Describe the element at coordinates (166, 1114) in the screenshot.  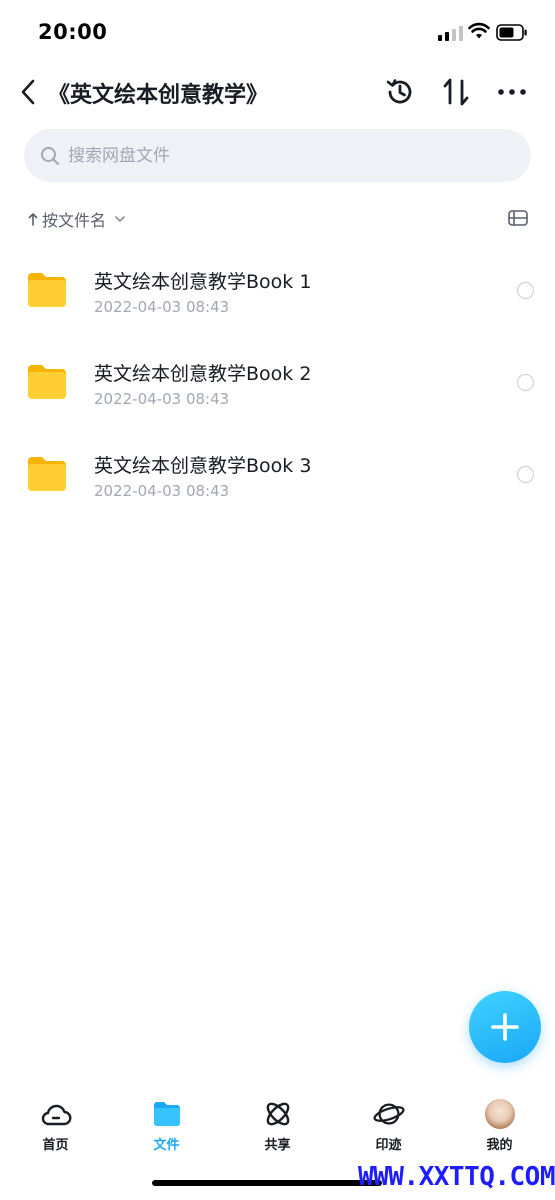
I see `folder-tab-icon` at that location.